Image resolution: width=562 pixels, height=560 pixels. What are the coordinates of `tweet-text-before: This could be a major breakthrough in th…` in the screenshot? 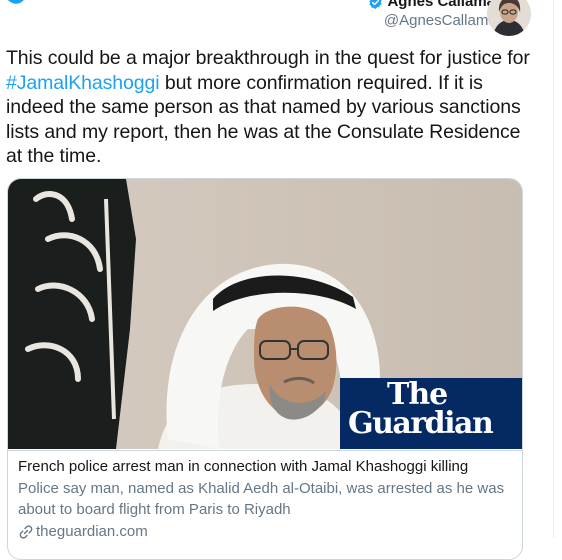 It's located at (268, 58).